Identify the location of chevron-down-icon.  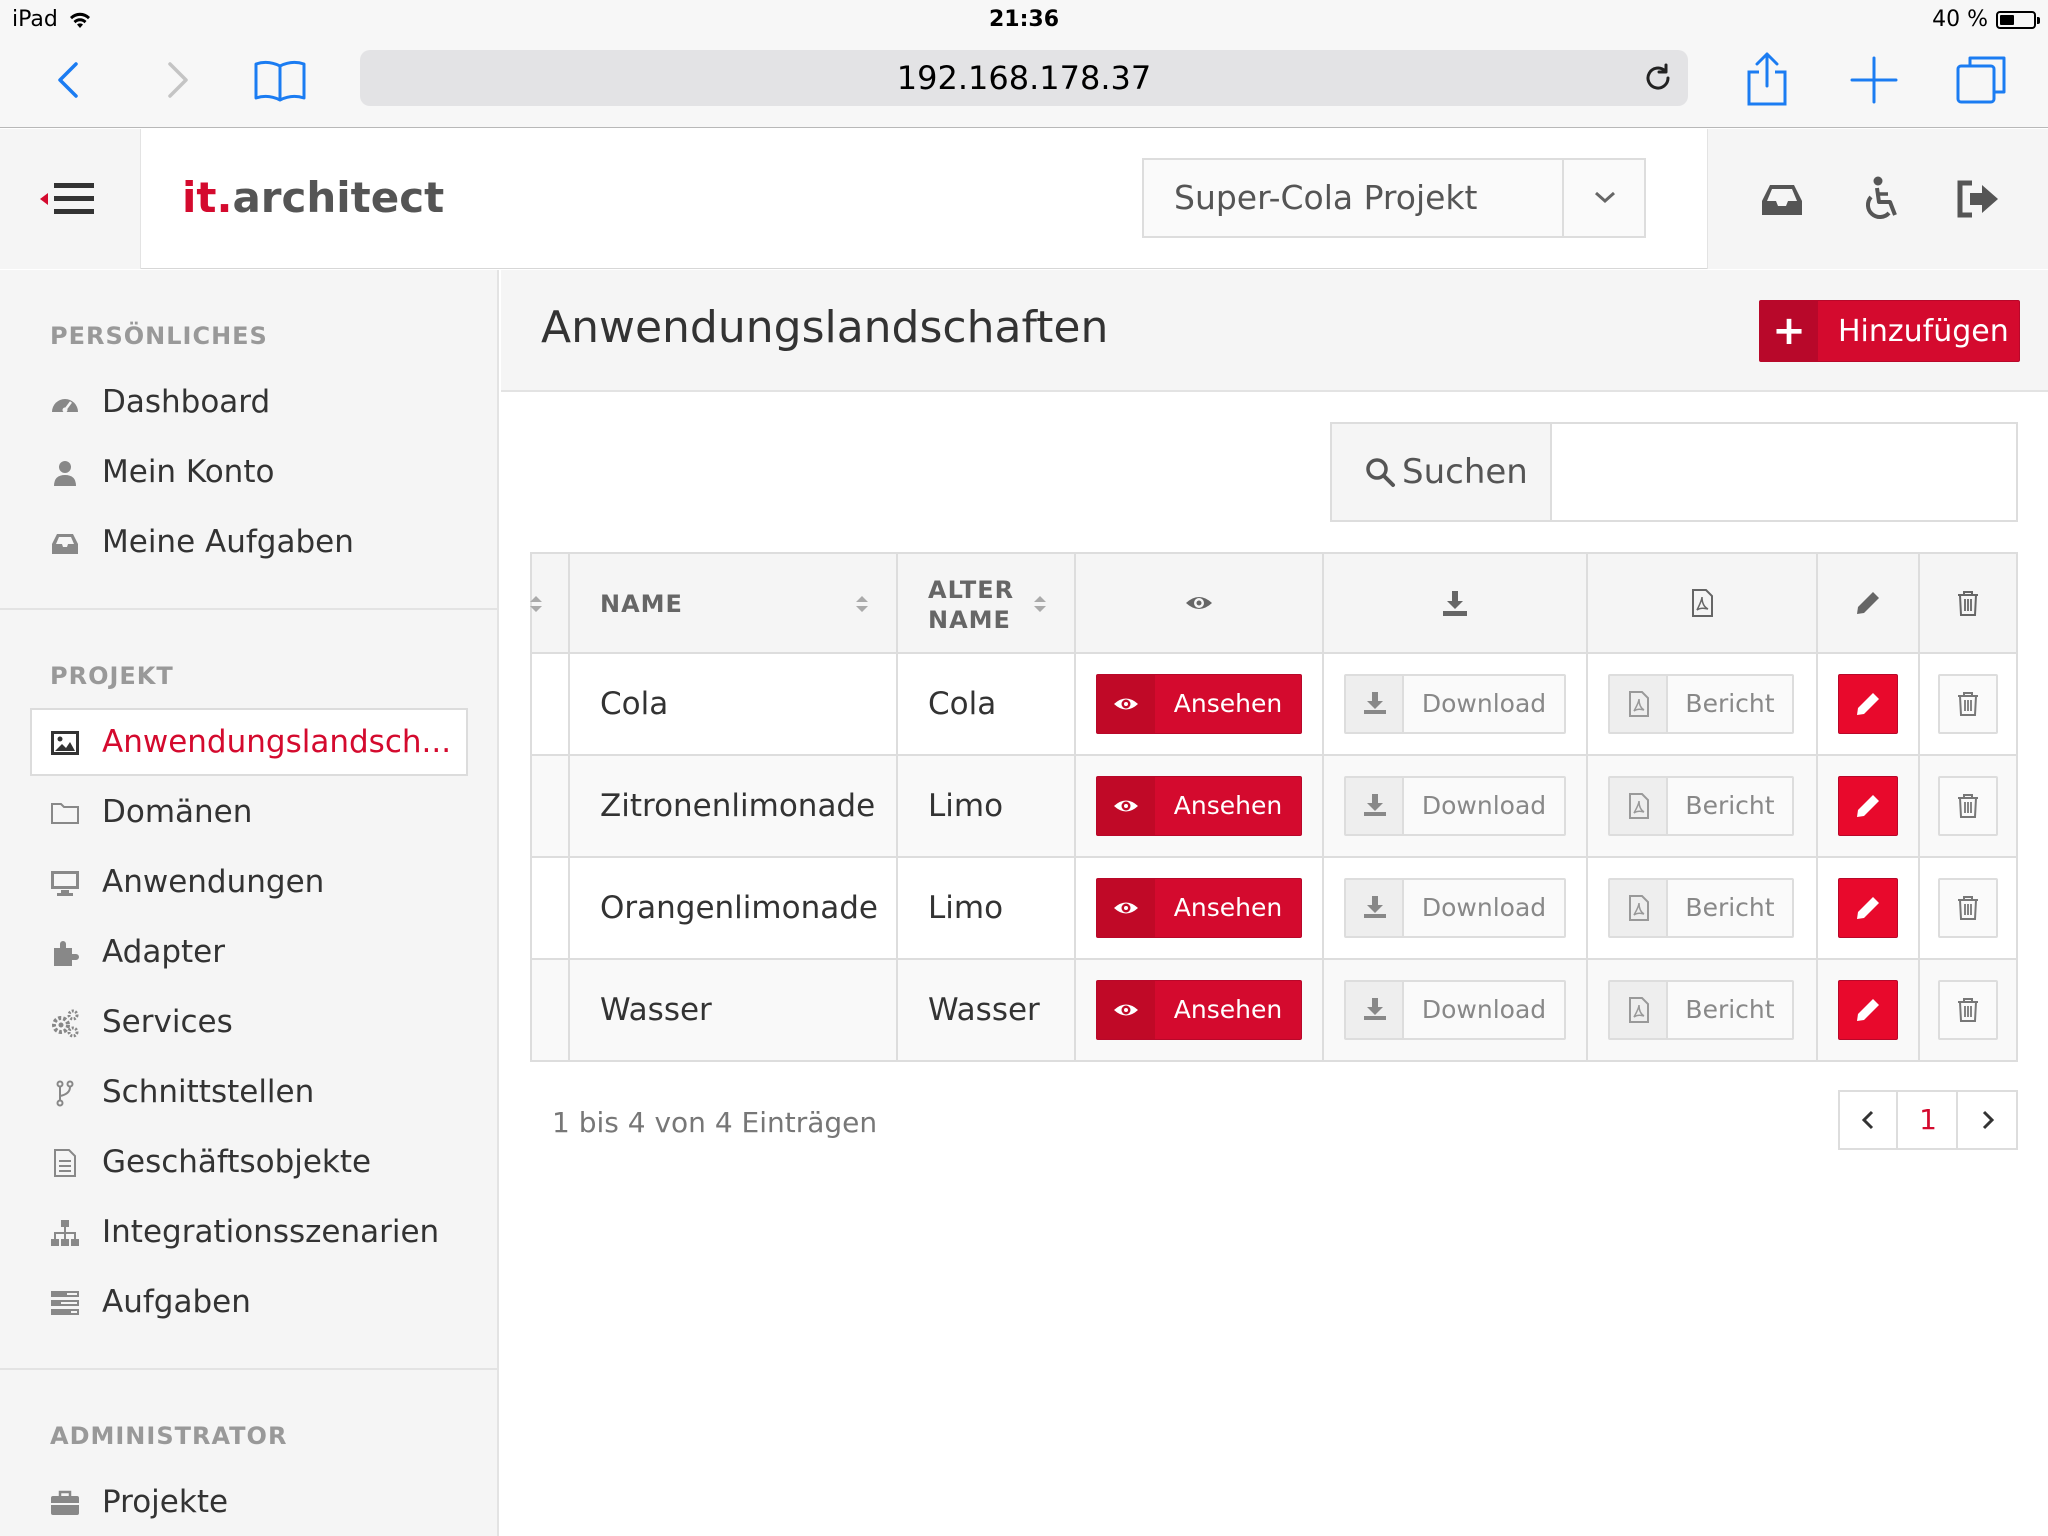
(1605, 197).